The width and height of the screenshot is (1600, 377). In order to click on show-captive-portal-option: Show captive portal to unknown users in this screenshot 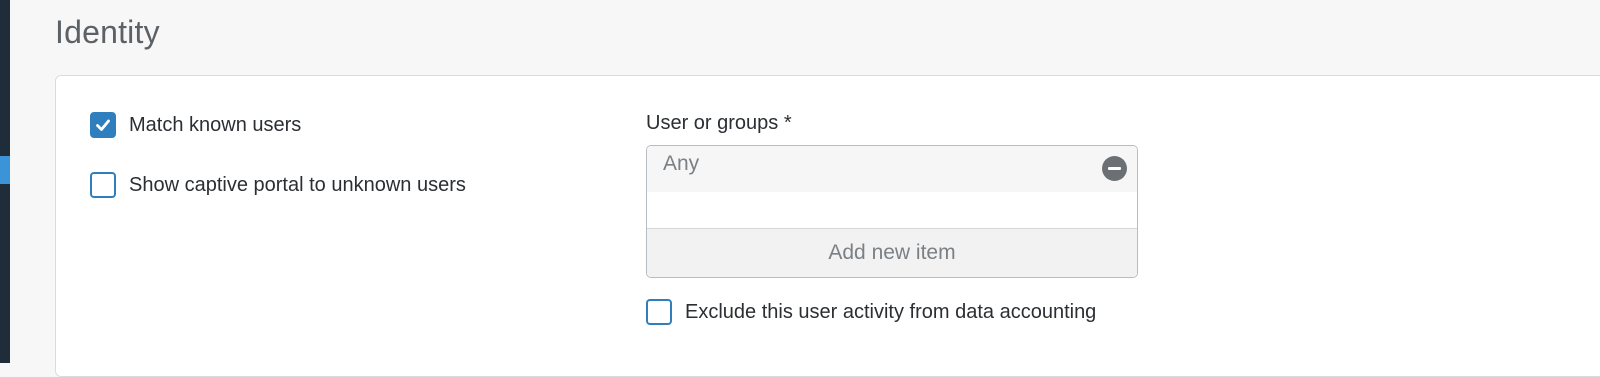, I will do `click(278, 185)`.